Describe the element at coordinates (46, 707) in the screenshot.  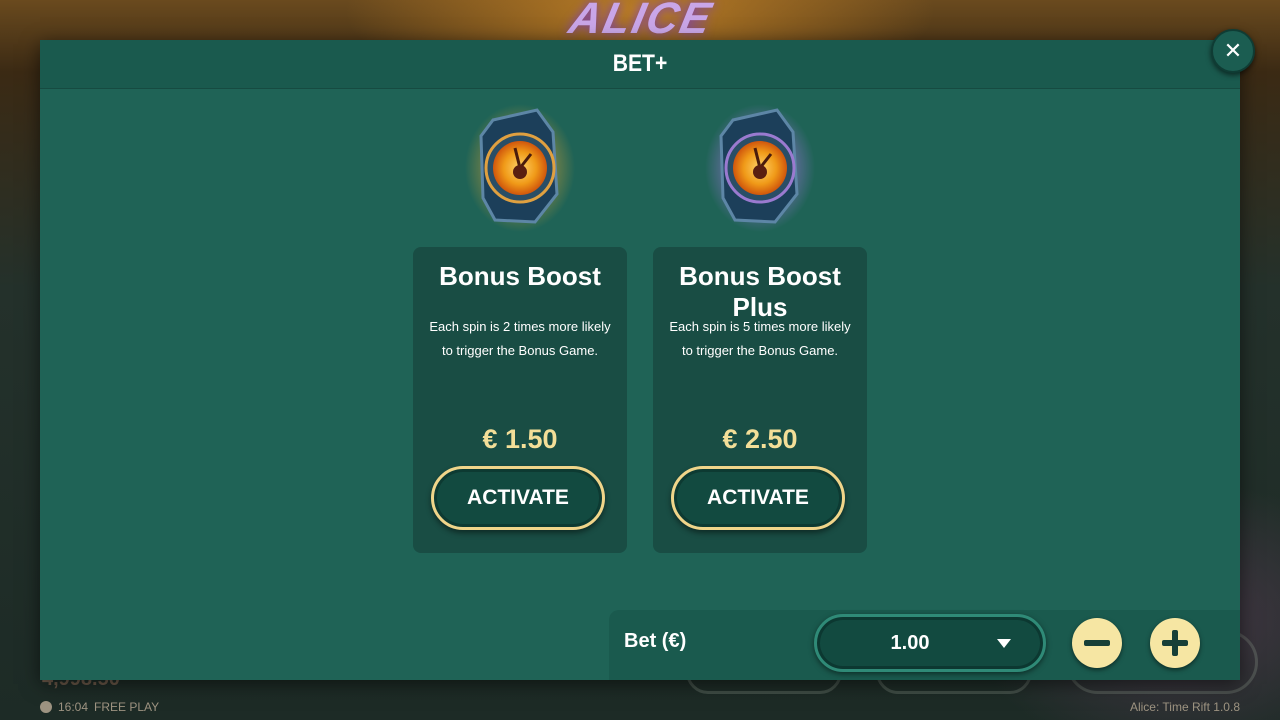
I see `info-icon` at that location.